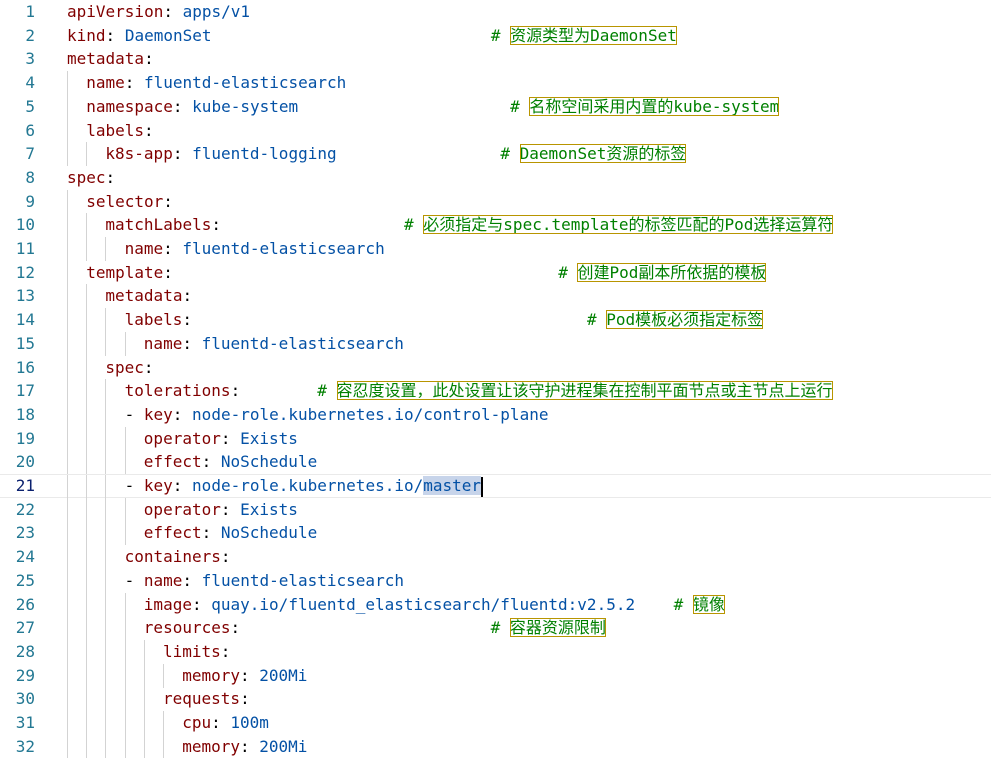  I want to click on line-content: name: fluentd-elasticsearch, so click(254, 248).